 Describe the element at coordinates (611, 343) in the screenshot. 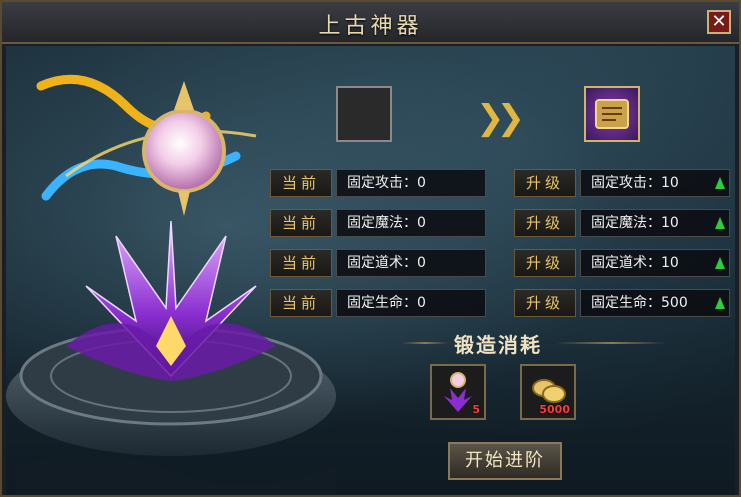

I see `cost-divider-right` at that location.